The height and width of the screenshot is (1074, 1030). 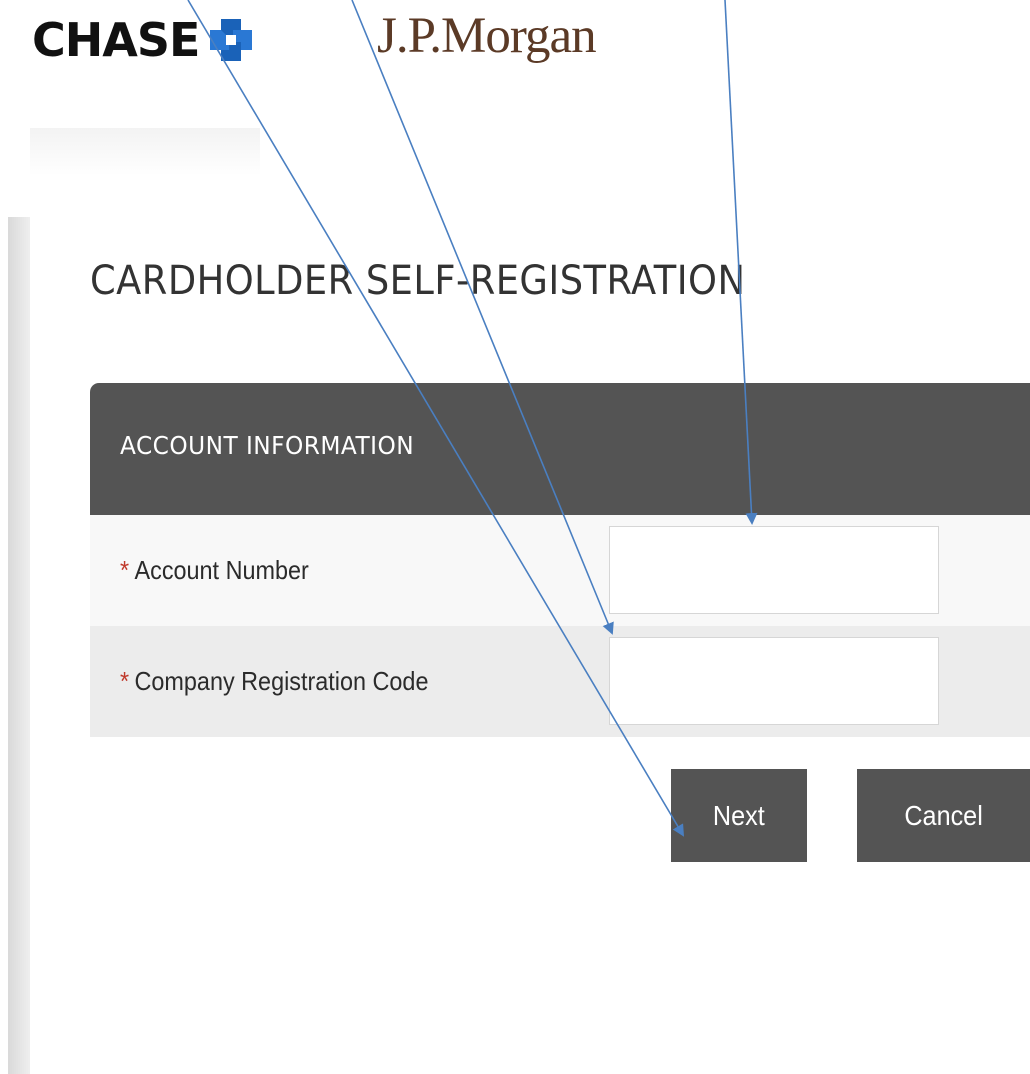 I want to click on jpmorgan-logo: J.P.Morgan, so click(x=487, y=36).